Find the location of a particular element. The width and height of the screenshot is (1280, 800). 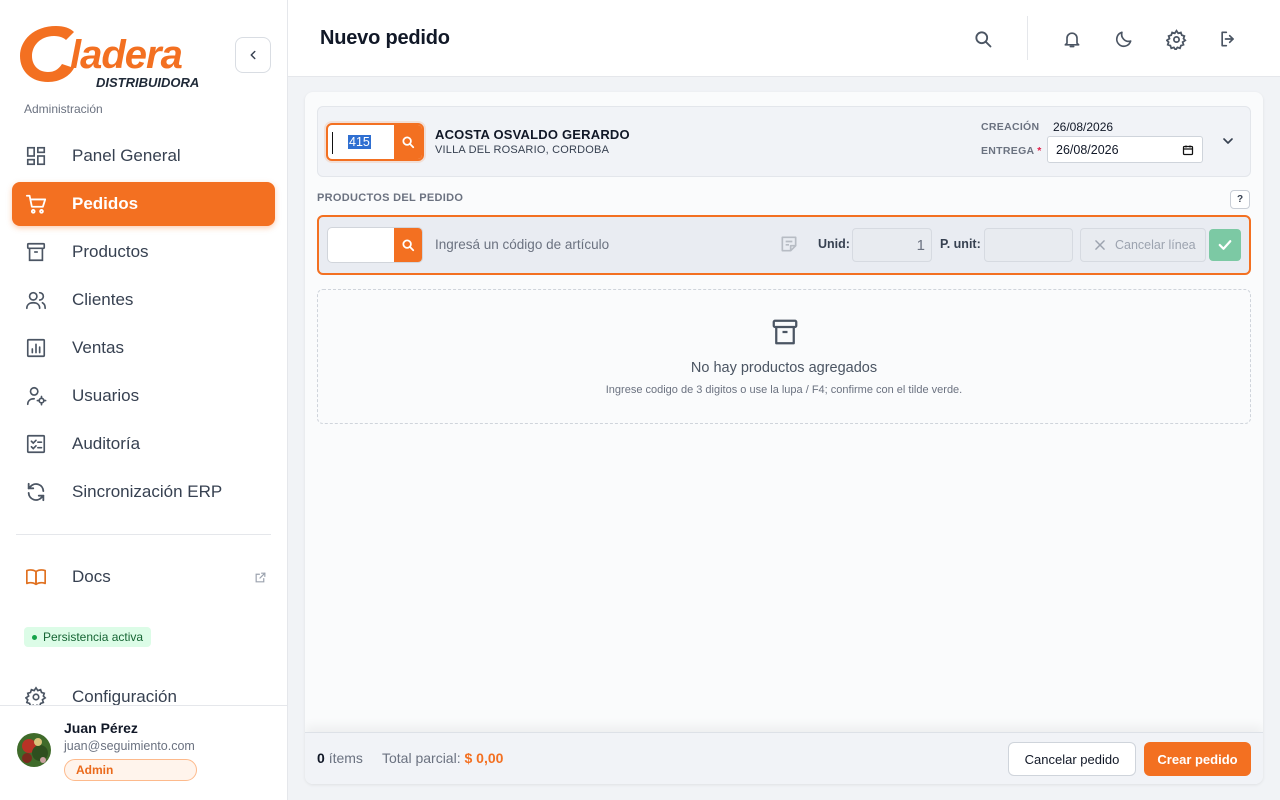

sidebar-item-usuarios: Usuarios is located at coordinates (143, 396).